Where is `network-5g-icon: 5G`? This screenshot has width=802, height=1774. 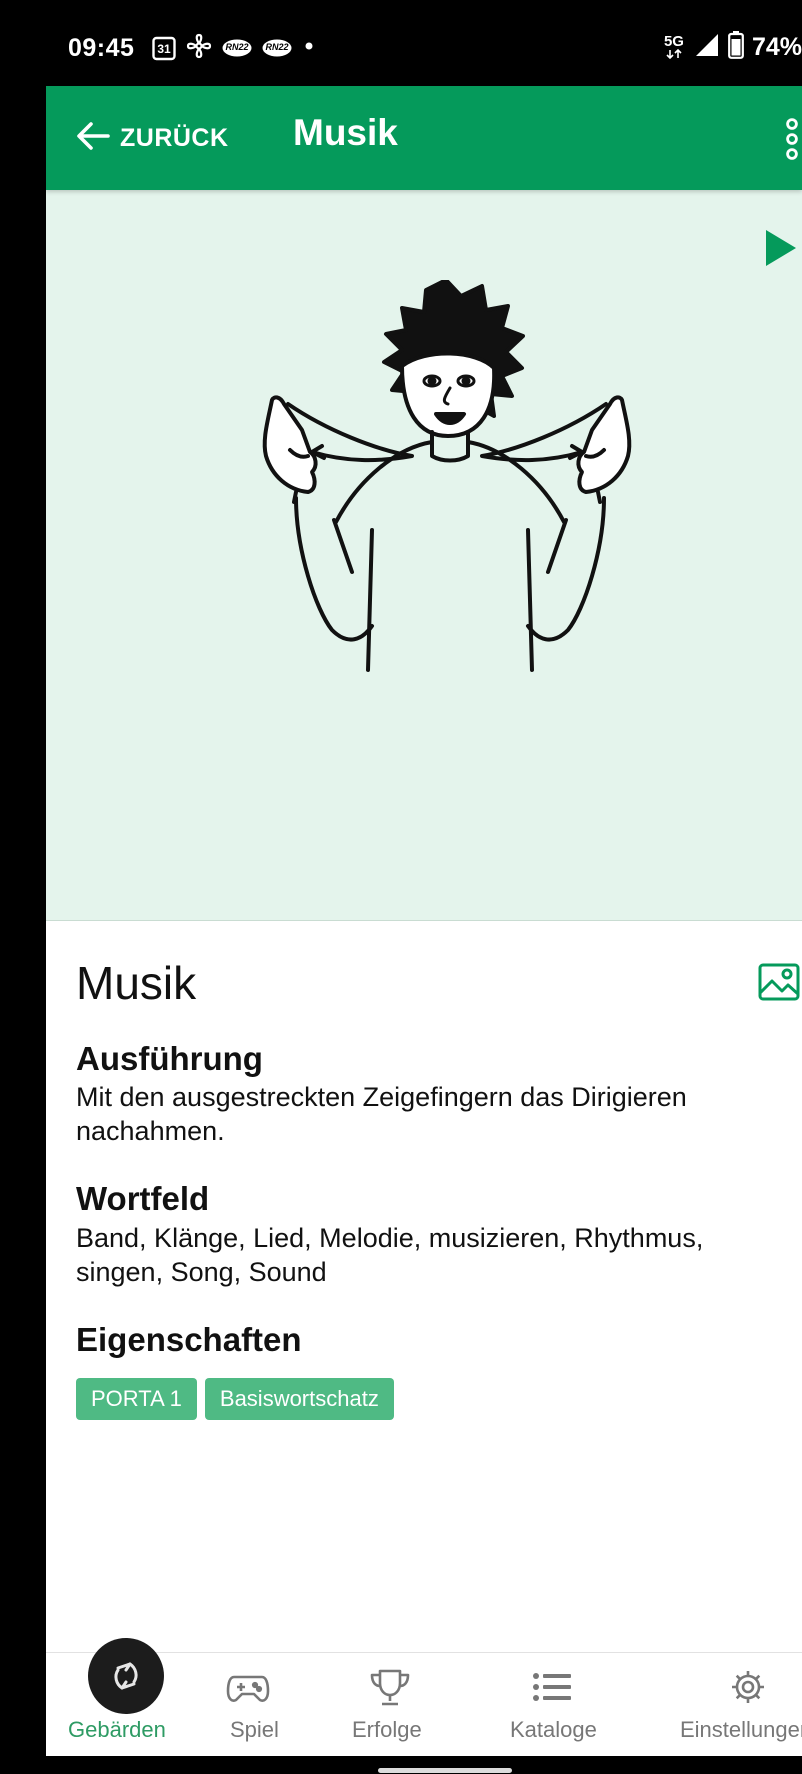 network-5g-icon: 5G is located at coordinates (674, 46).